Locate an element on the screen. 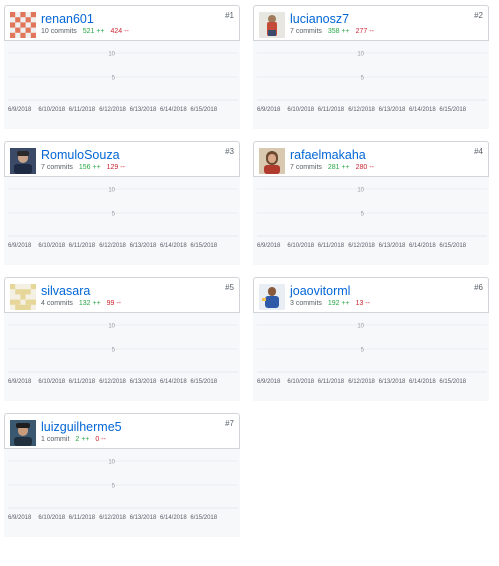  contributor-stats: 10 commits 521 ++ 424 -- is located at coordinates (85, 31).